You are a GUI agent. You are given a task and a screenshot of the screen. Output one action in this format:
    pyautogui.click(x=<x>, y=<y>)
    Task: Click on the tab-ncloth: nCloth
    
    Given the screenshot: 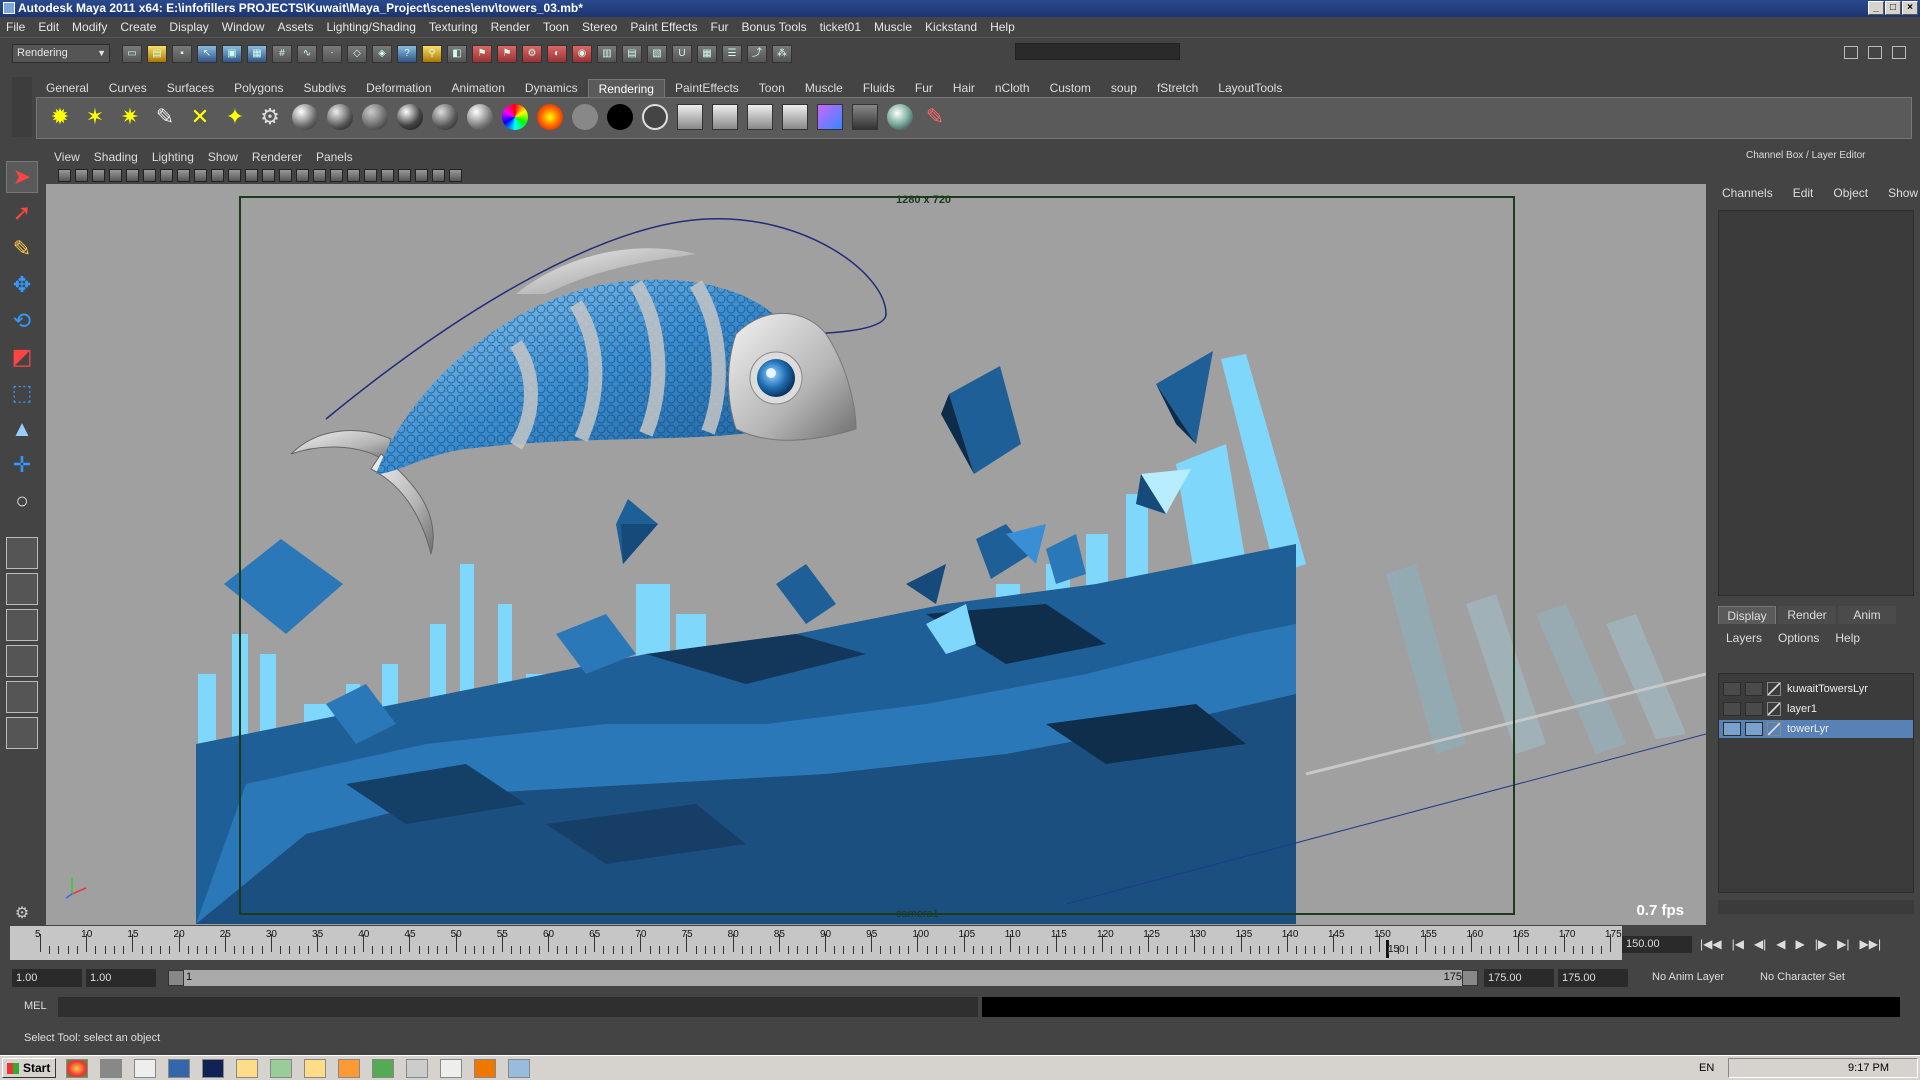 What is the action you would take?
    pyautogui.click(x=1012, y=88)
    